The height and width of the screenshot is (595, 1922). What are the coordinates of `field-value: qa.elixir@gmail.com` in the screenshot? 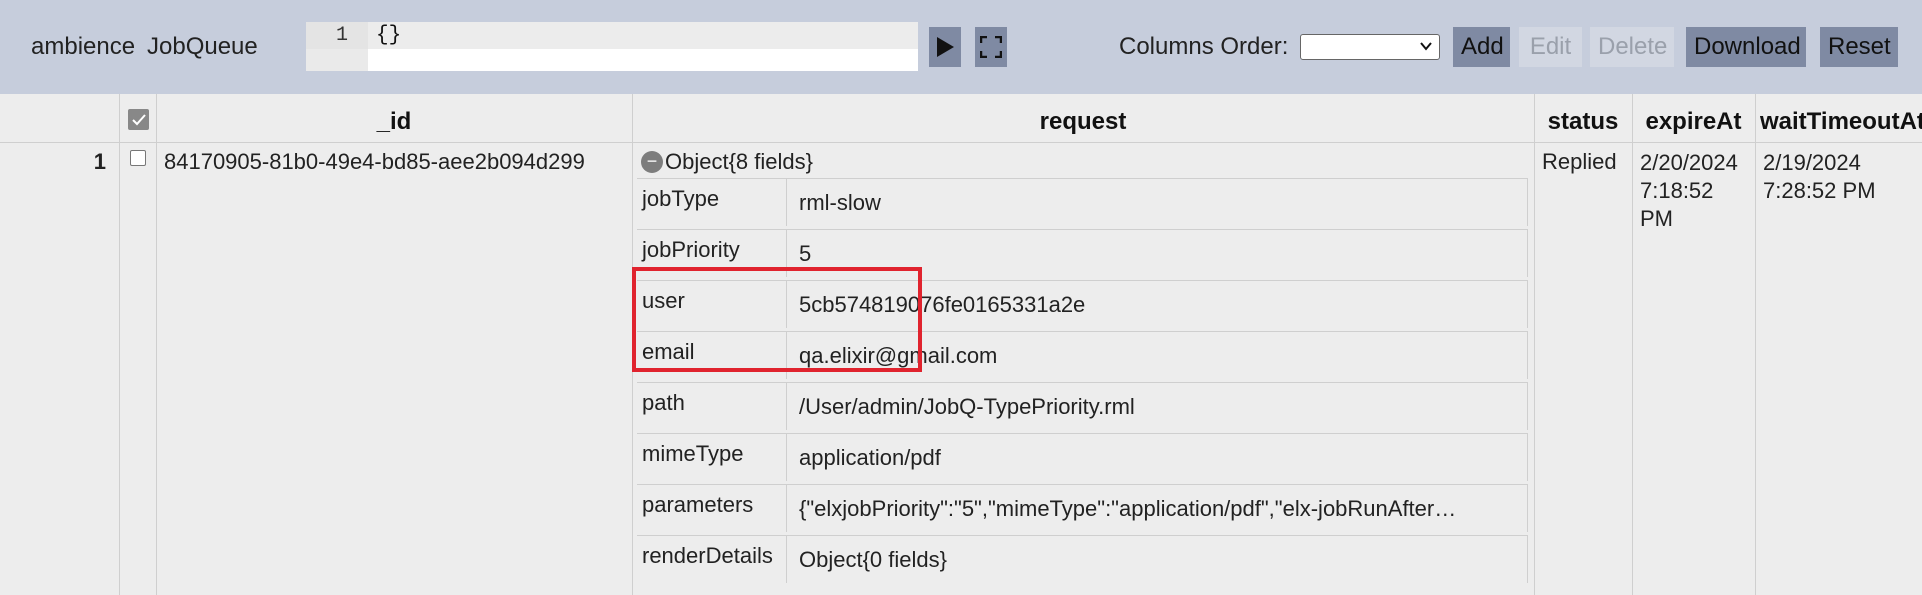 It's located at (898, 356).